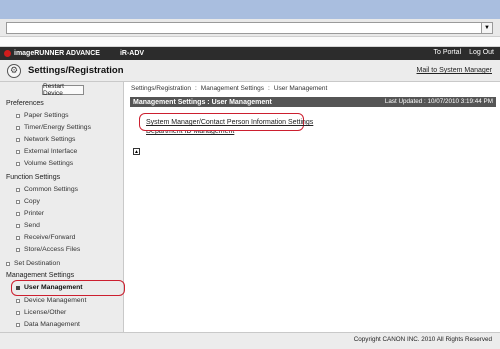 This screenshot has width=500, height=349. I want to click on sidebar-item-printer: Printer, so click(30, 213).